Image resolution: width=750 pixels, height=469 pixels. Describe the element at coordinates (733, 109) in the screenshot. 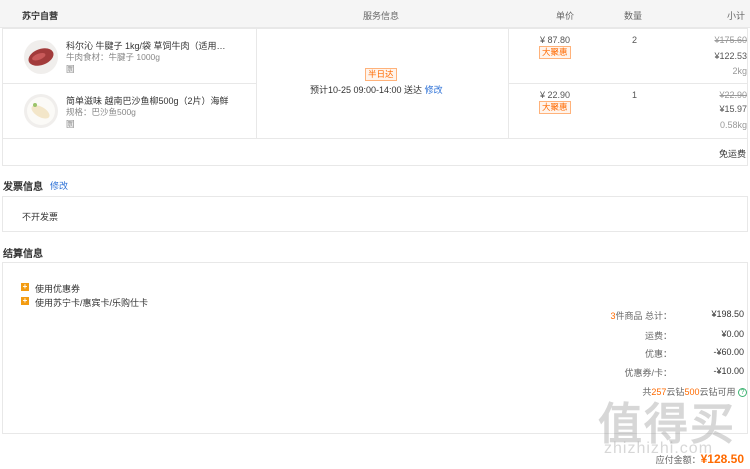

I see `total-2: ¥15.97` at that location.